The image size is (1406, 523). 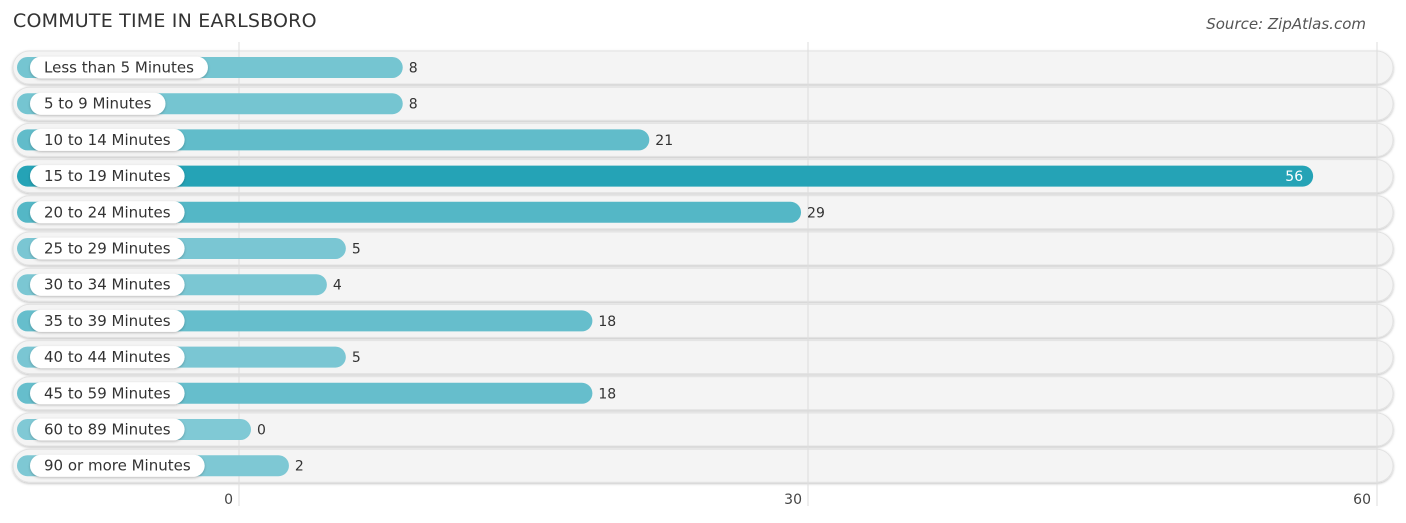 What do you see at coordinates (119, 68) in the screenshot?
I see `category-label: Less than 5 Minutes` at bounding box center [119, 68].